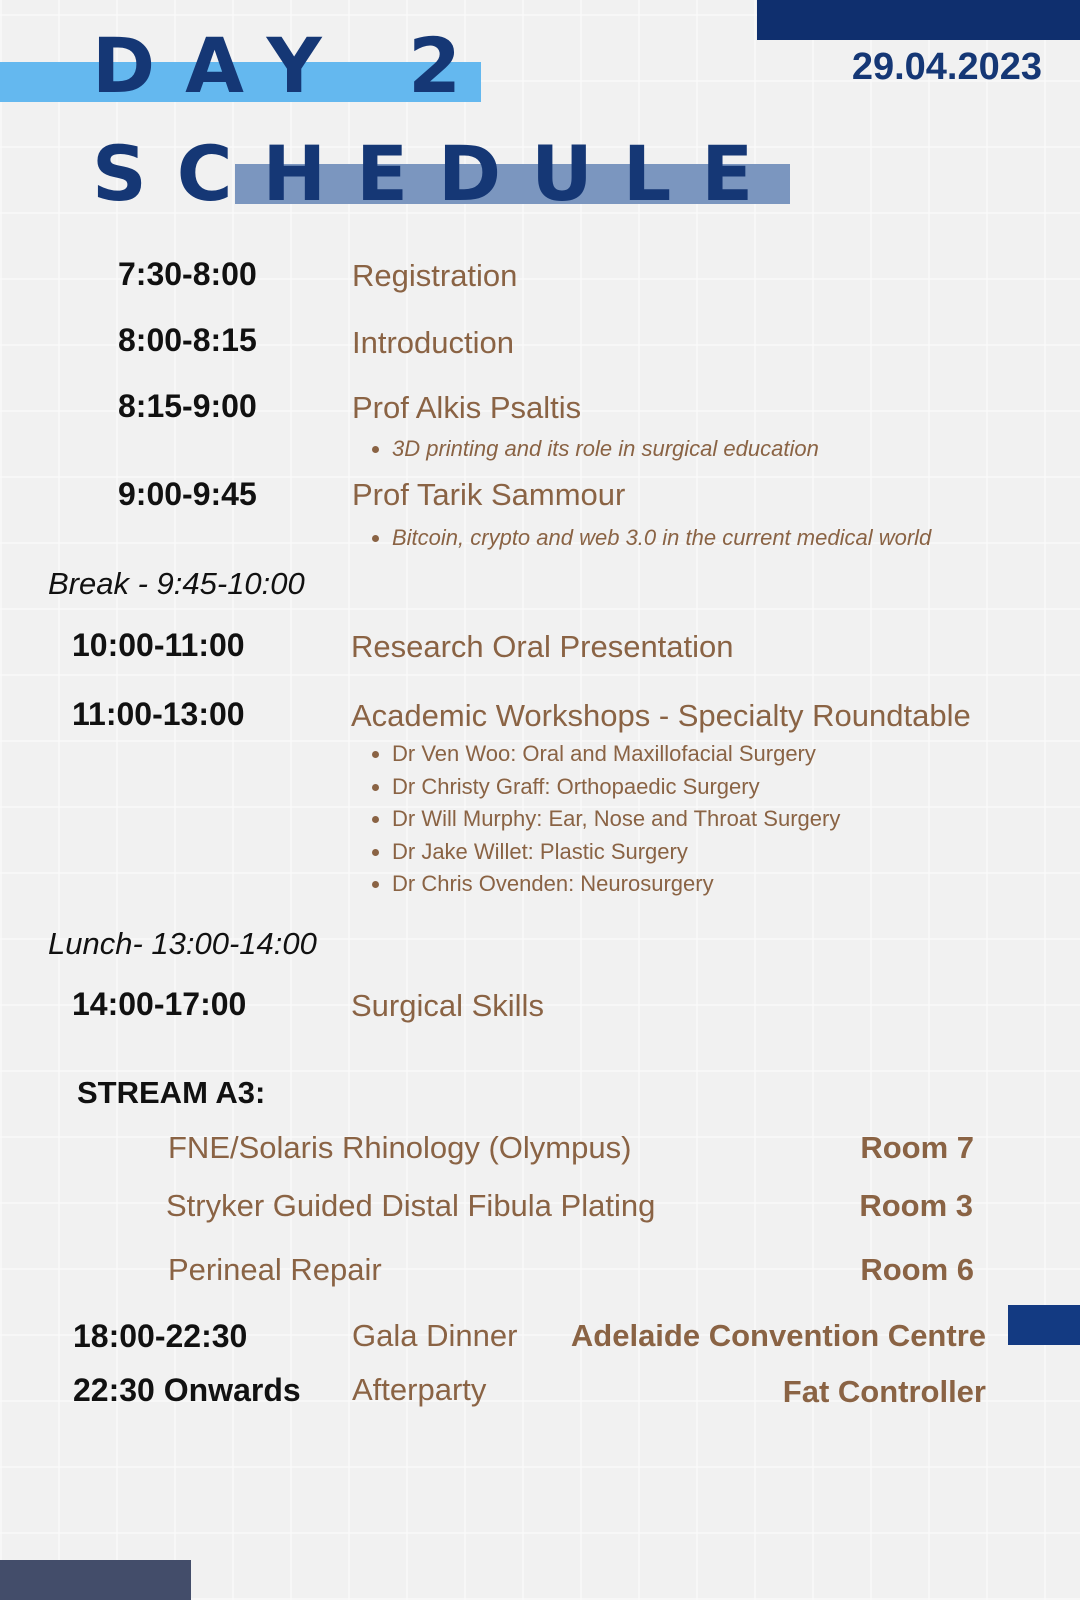 The height and width of the screenshot is (1600, 1080). Describe the element at coordinates (489, 494) in the screenshot. I see `event-sammour: Prof Tarik Sammour` at that location.